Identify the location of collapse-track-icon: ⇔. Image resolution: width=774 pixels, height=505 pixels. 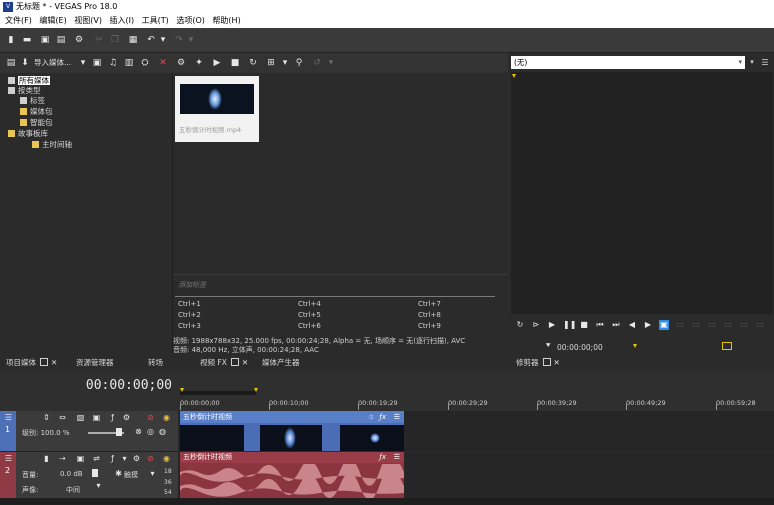
(62, 417).